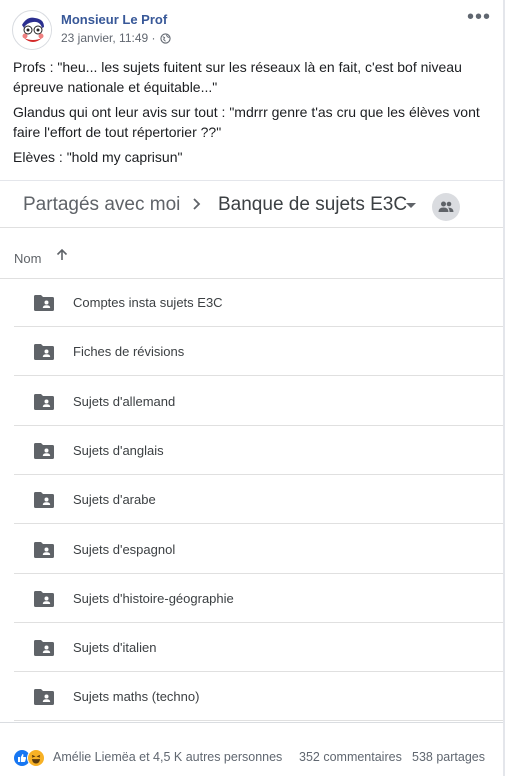 The image size is (507, 777). What do you see at coordinates (167, 757) in the screenshot?
I see `reactors-text: Amélie Liemëa et 4,5 K autres personnes` at bounding box center [167, 757].